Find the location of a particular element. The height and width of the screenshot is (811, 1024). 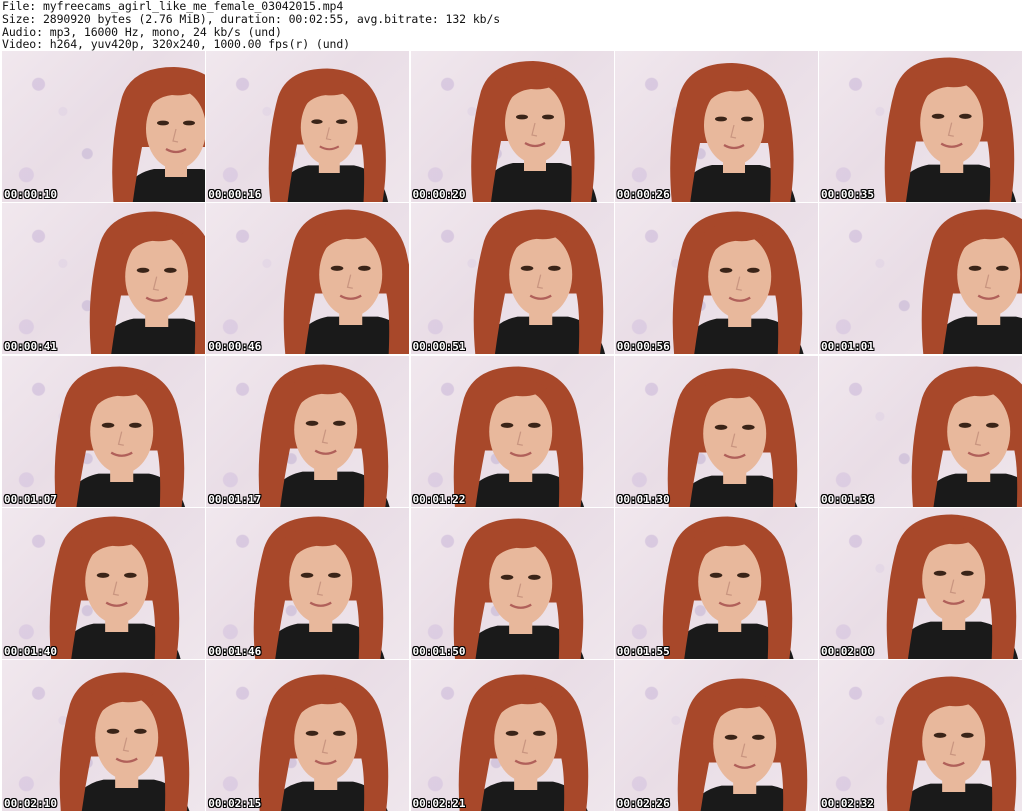

video-thumbnail: 00:02:32 is located at coordinates (920, 735).